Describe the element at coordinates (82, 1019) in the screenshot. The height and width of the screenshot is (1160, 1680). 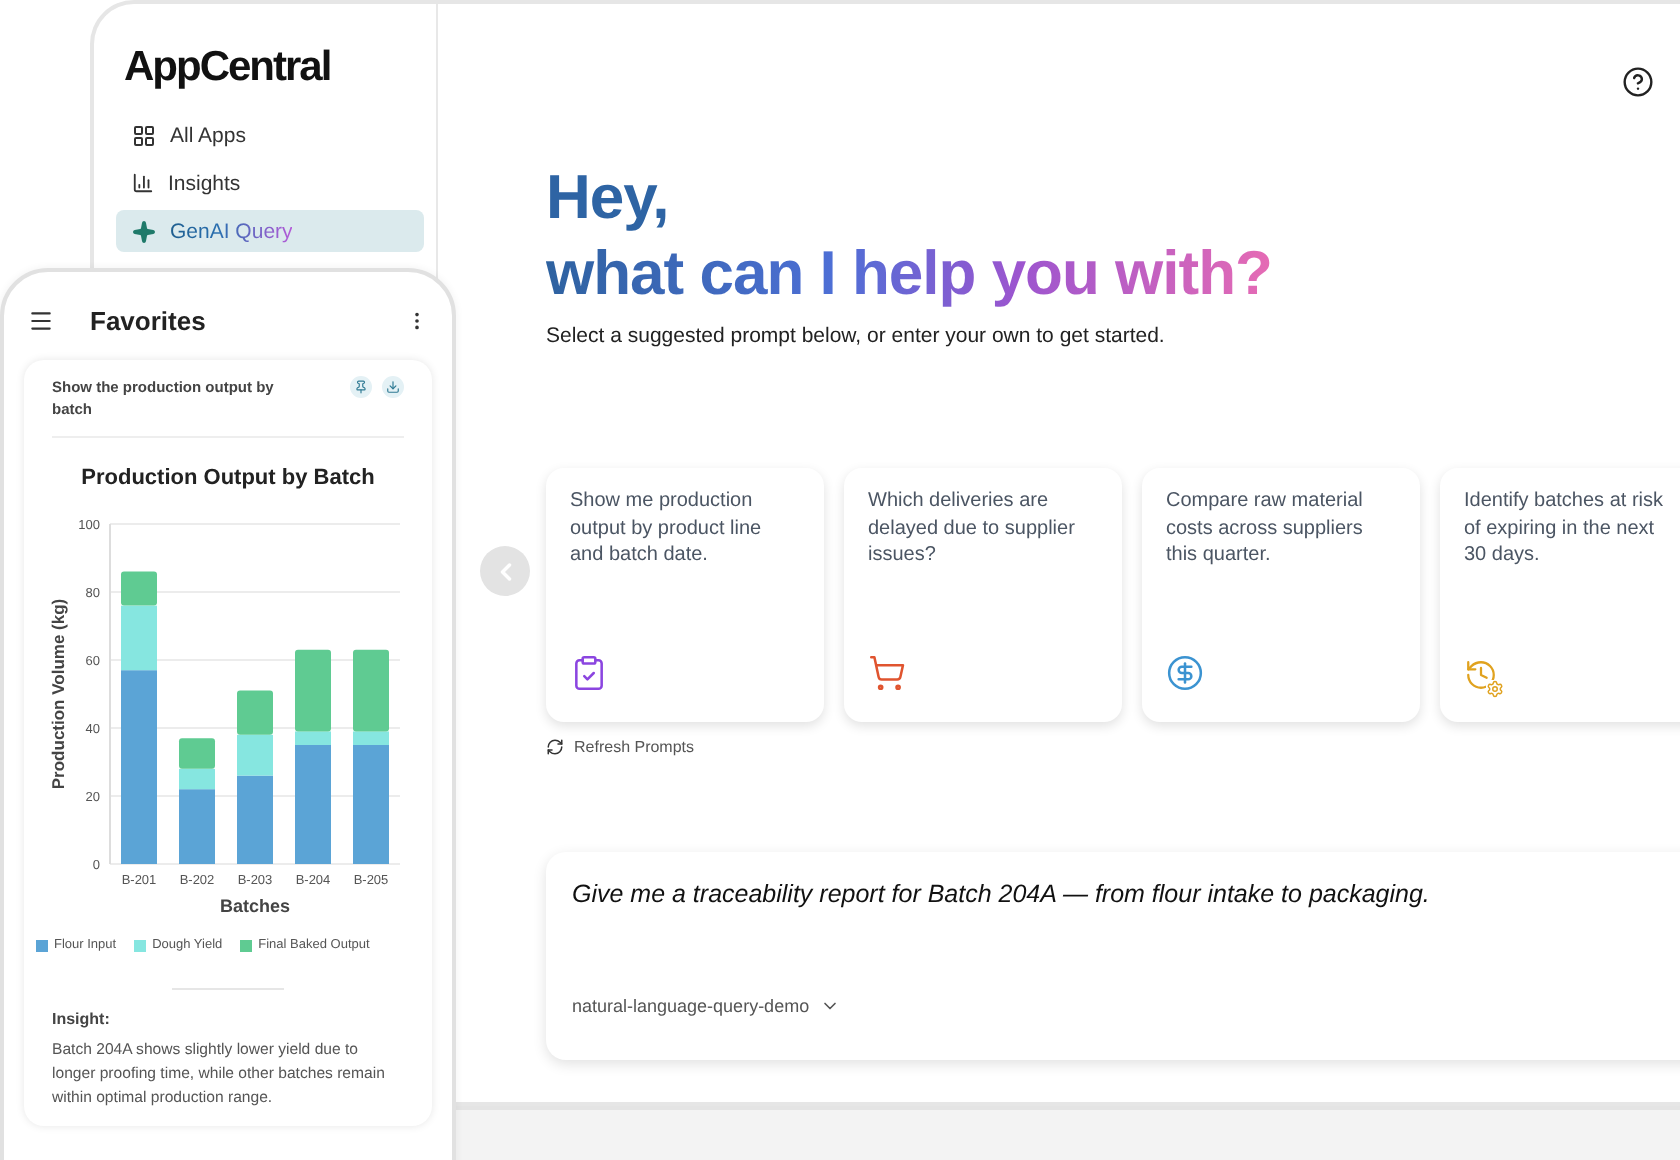
I see `insight-label: Insight:` at that location.